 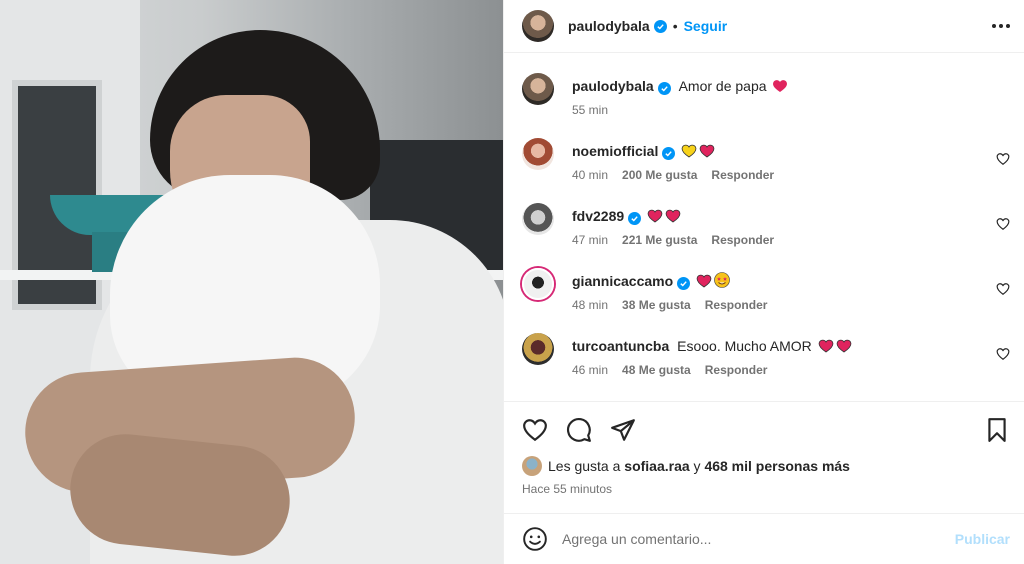 I want to click on heart-icon, so click(x=535, y=430).